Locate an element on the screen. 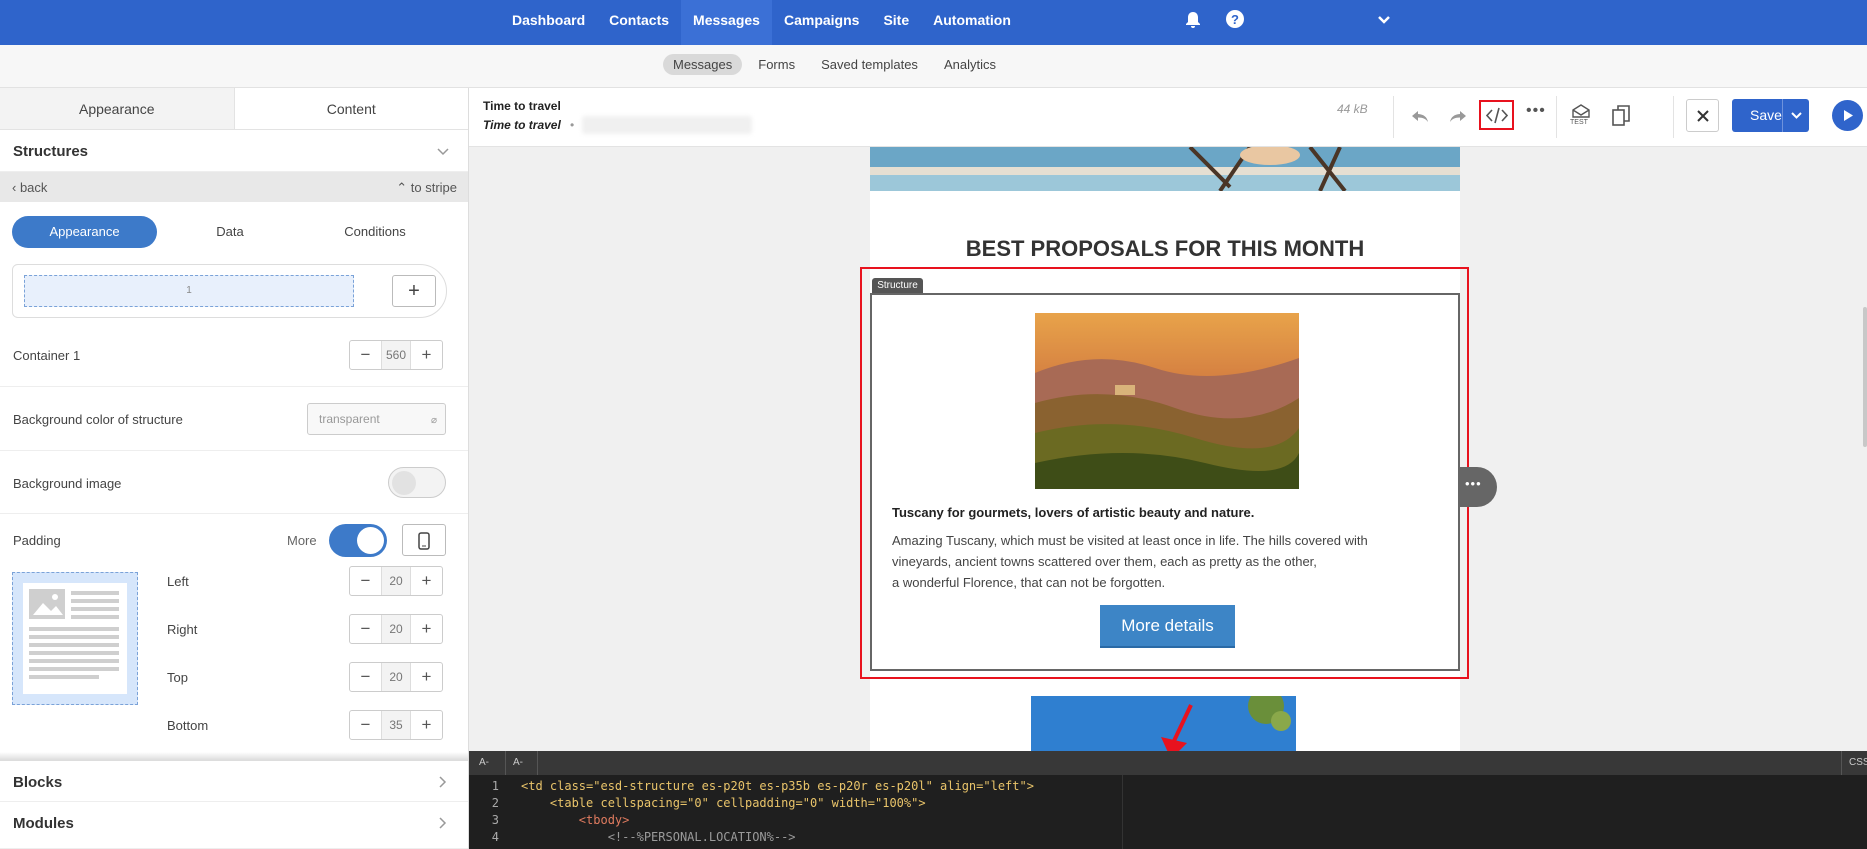  add-container-button: + is located at coordinates (414, 291).